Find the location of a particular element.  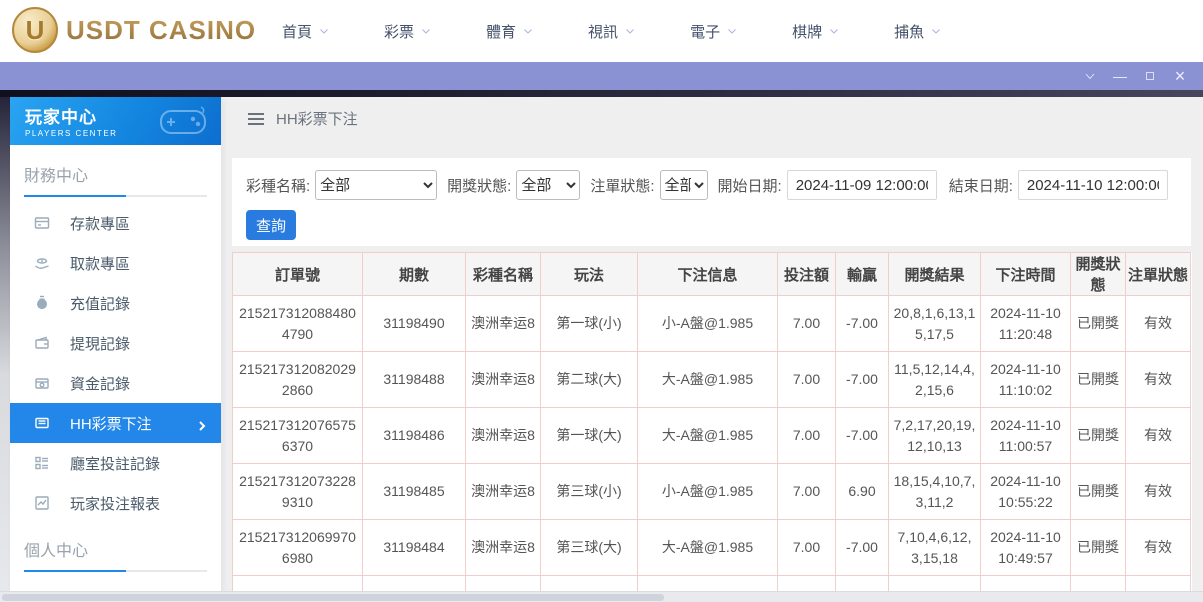

brand-logo: U USDT CASINO is located at coordinates (134, 30).